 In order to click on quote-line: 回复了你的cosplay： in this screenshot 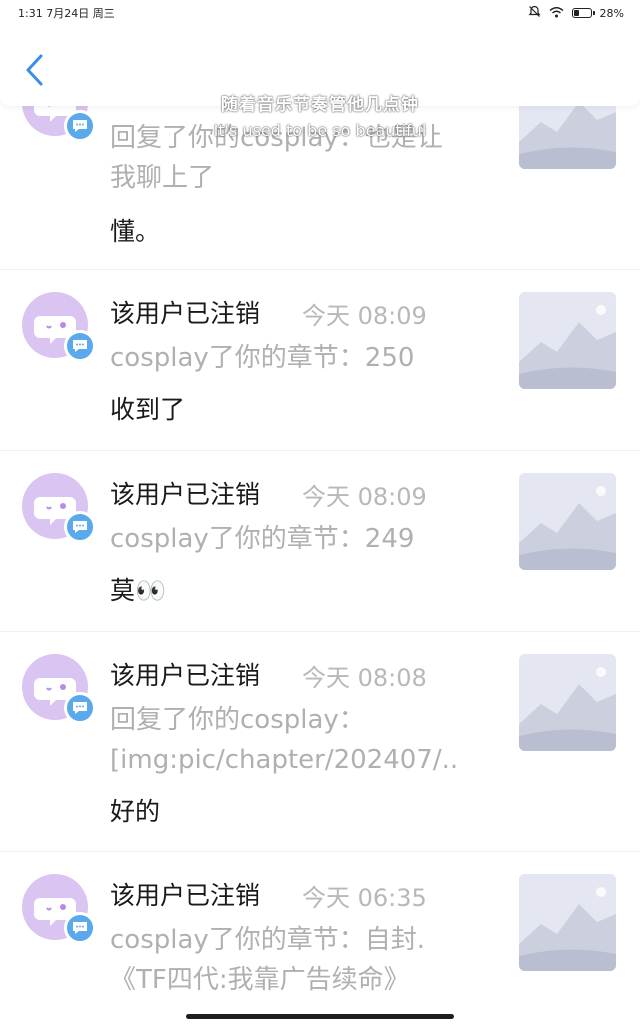, I will do `click(237, 720)`.